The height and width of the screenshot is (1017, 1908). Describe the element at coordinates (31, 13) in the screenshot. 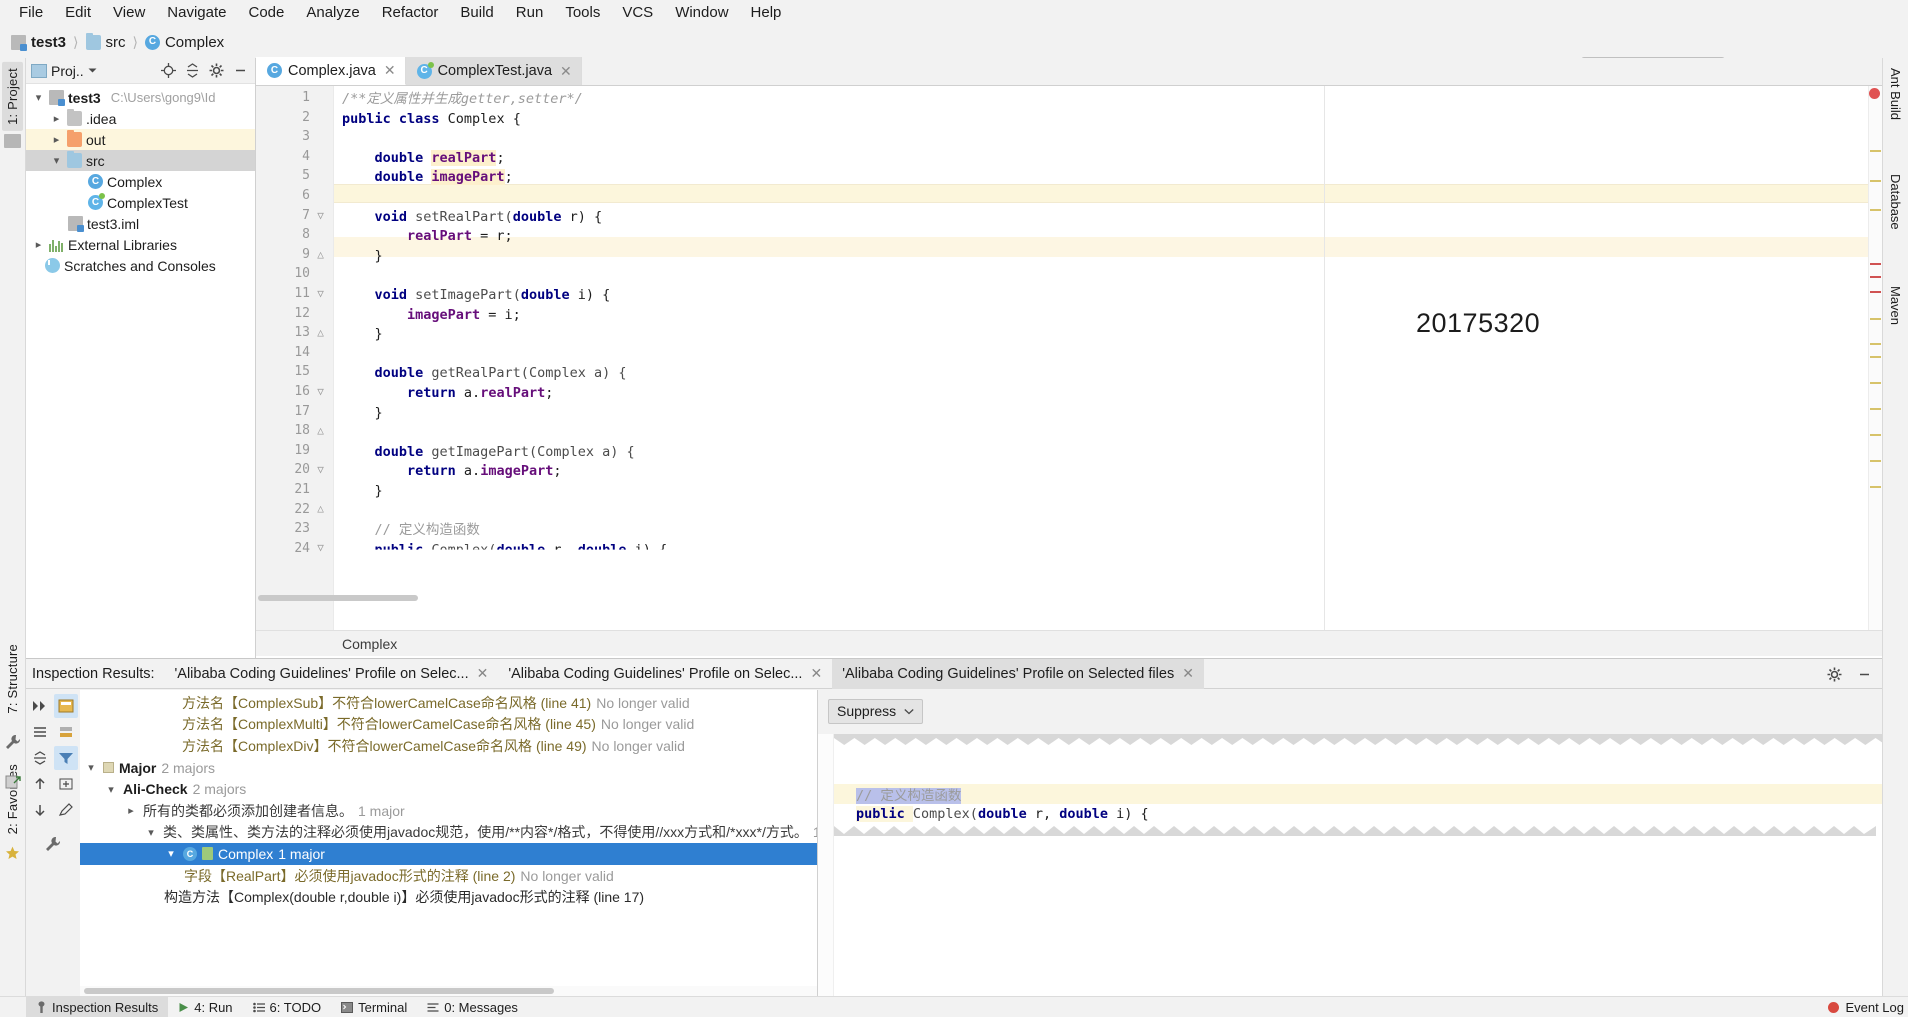

I see `menu-file: File` at that location.